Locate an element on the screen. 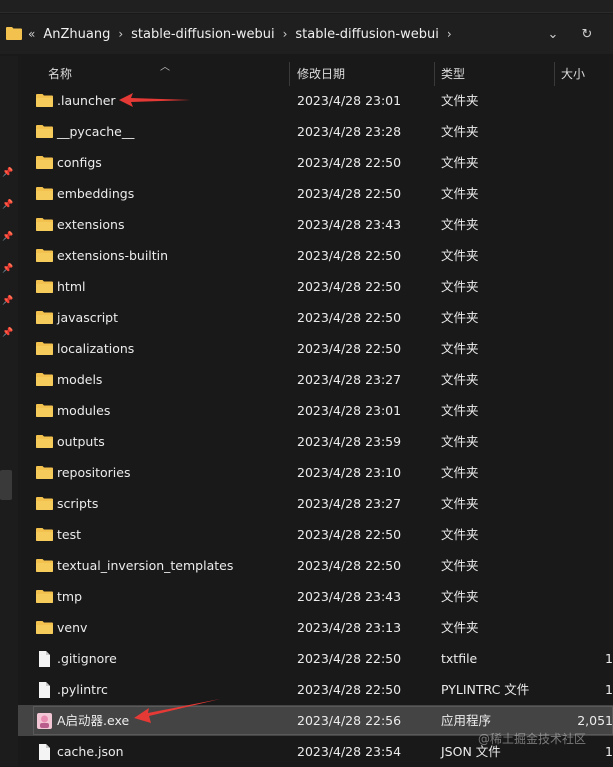 Image resolution: width=613 pixels, height=767 pixels. file-name: modules is located at coordinates (84, 410).